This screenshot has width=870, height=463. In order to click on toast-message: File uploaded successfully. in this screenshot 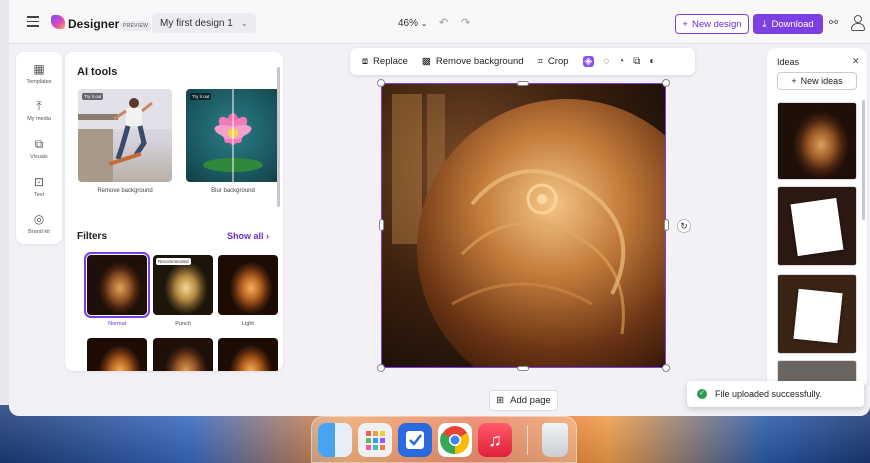, I will do `click(768, 394)`.